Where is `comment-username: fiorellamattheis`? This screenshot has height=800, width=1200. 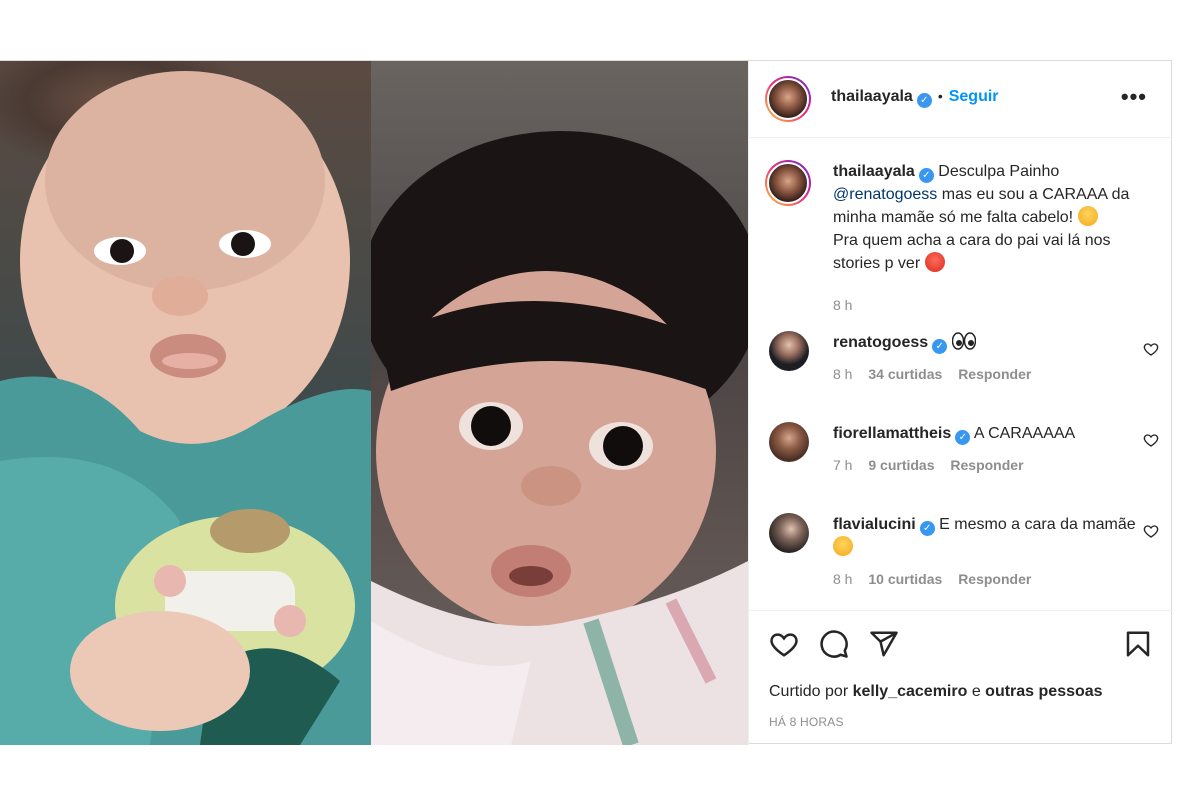
comment-username: fiorellamattheis is located at coordinates (892, 433).